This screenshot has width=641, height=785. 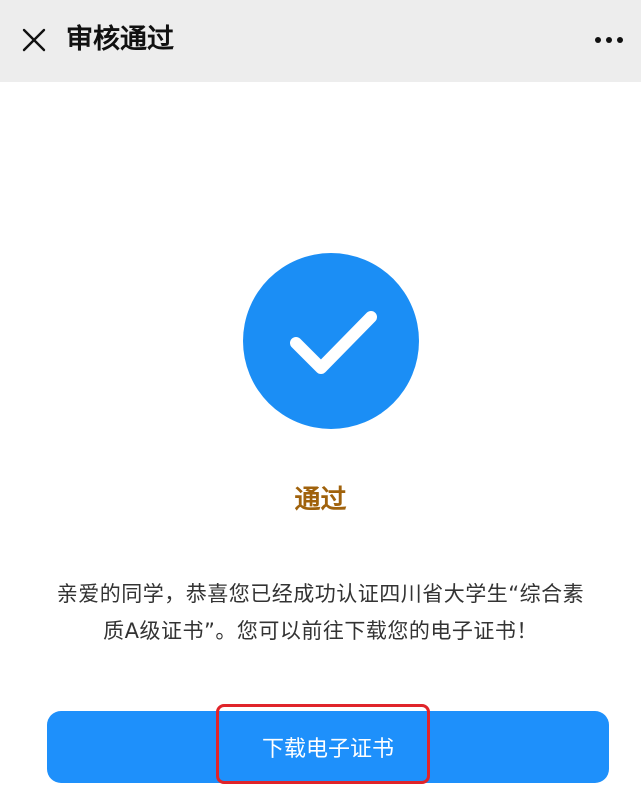 I want to click on download-button-label: 下载电子证书, so click(x=327, y=749).